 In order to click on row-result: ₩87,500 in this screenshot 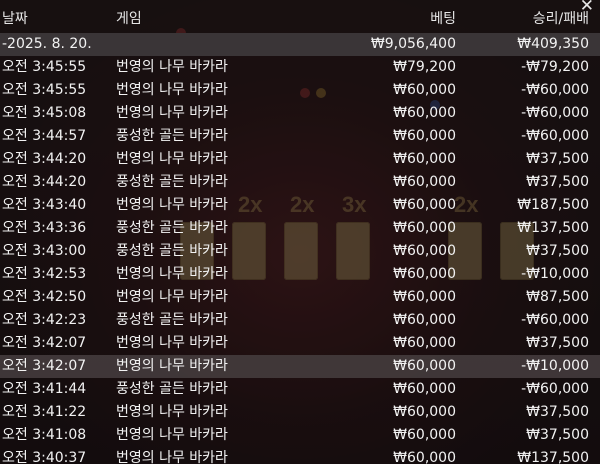, I will do `click(557, 297)`.